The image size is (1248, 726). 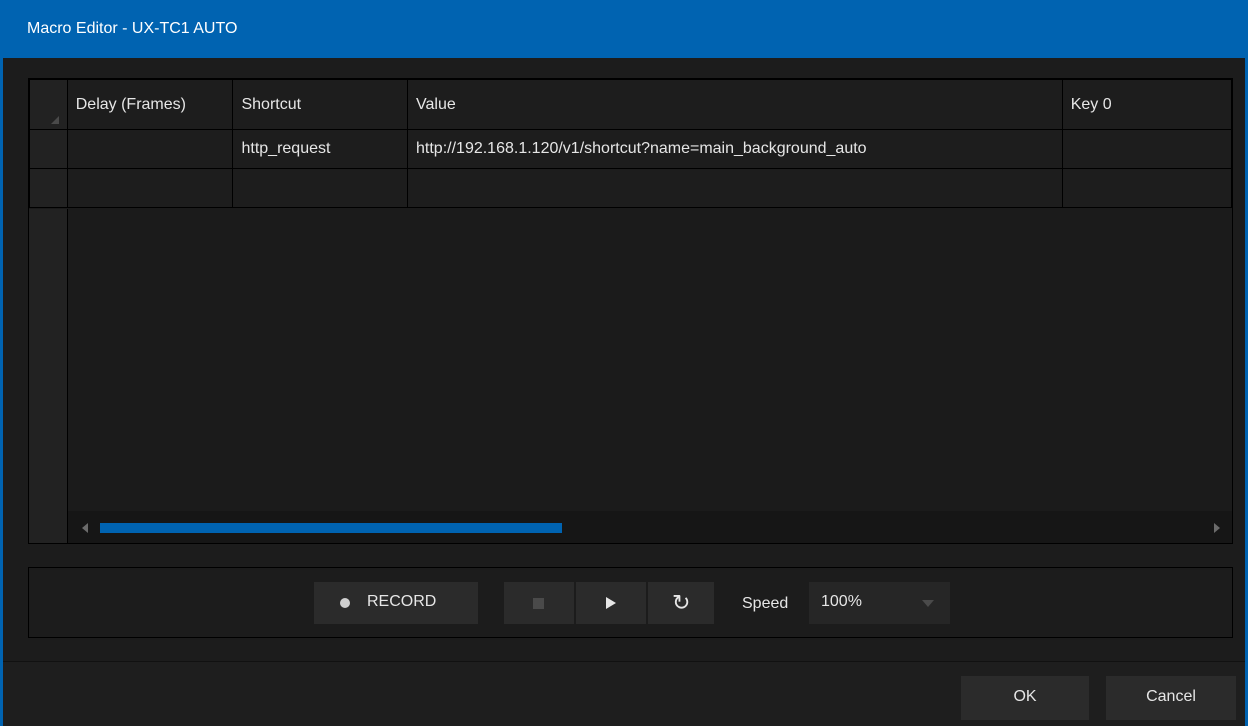 What do you see at coordinates (320, 149) in the screenshot?
I see `cell-shortcut: http_request` at bounding box center [320, 149].